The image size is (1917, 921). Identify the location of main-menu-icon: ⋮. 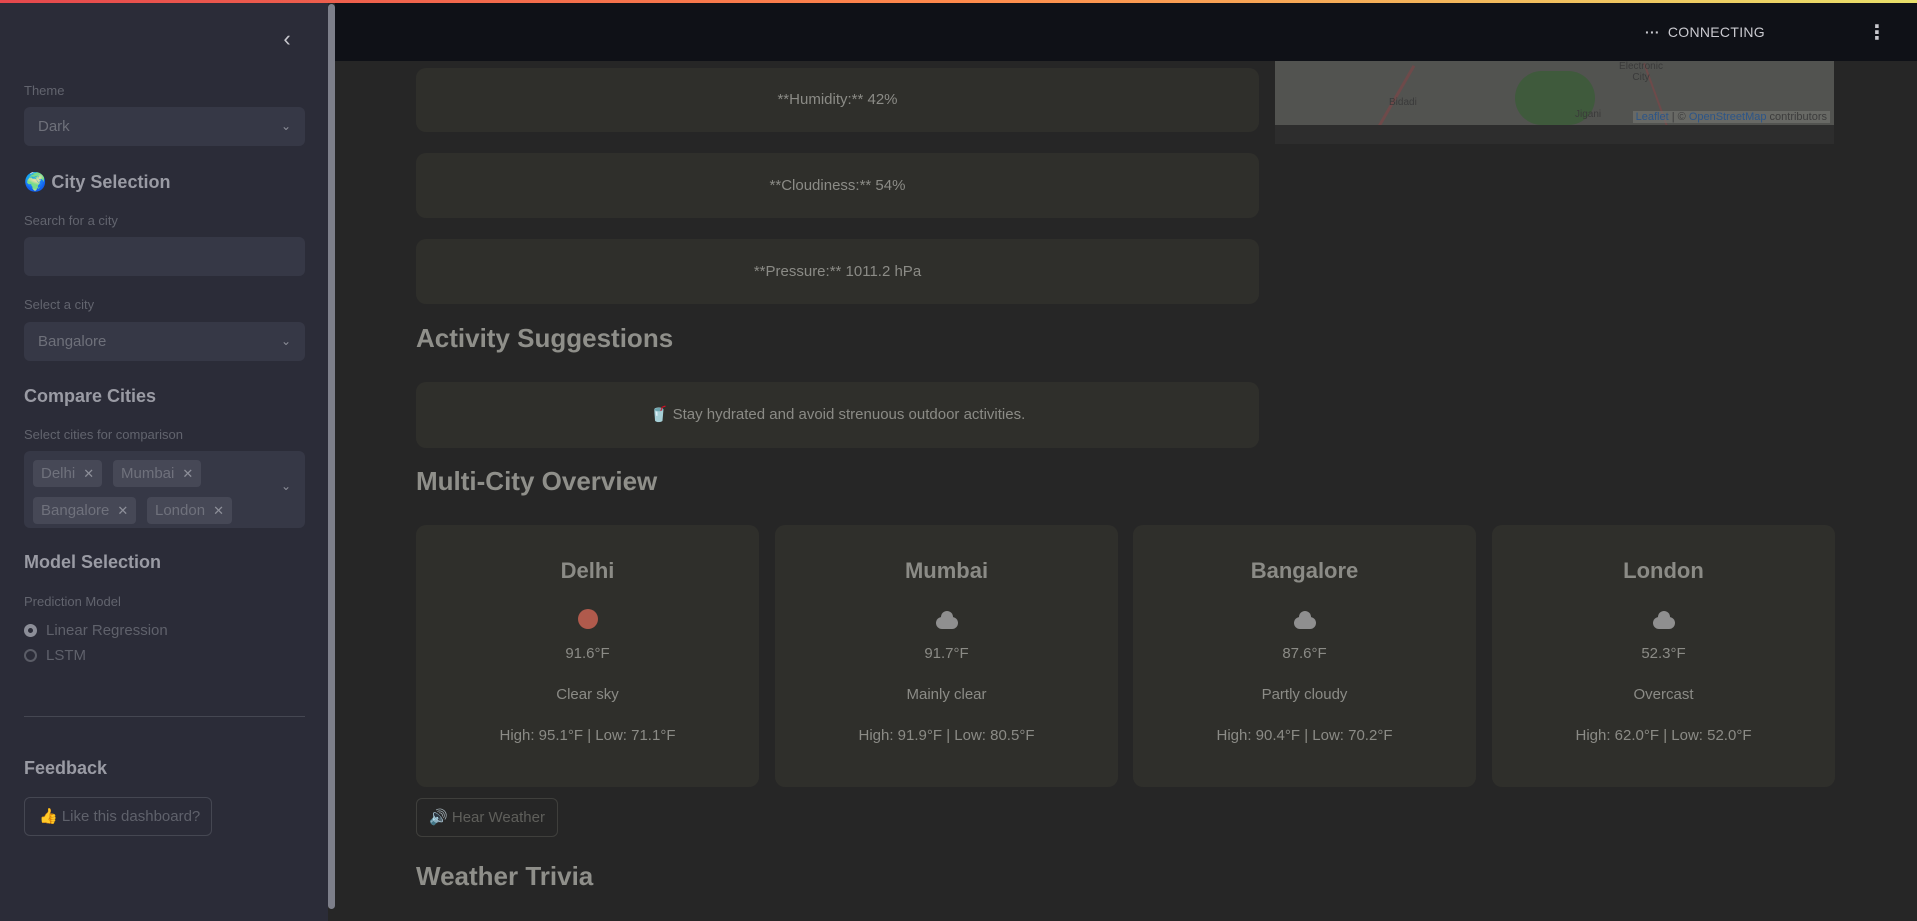
(1877, 32).